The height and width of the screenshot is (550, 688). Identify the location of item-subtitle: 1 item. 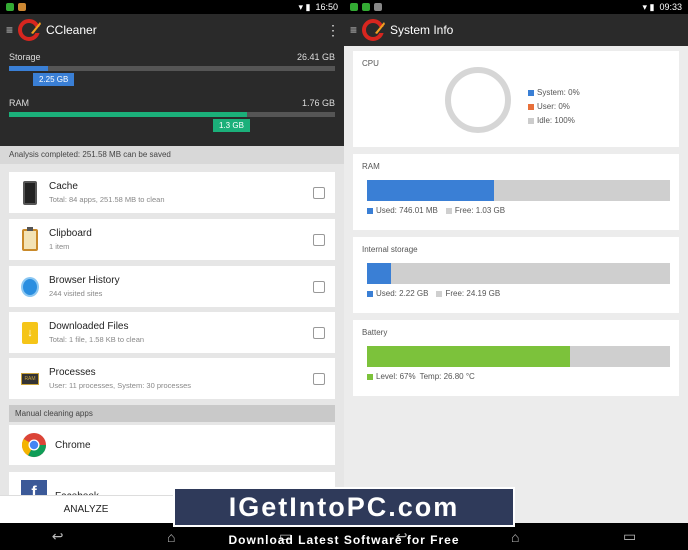
(59, 246).